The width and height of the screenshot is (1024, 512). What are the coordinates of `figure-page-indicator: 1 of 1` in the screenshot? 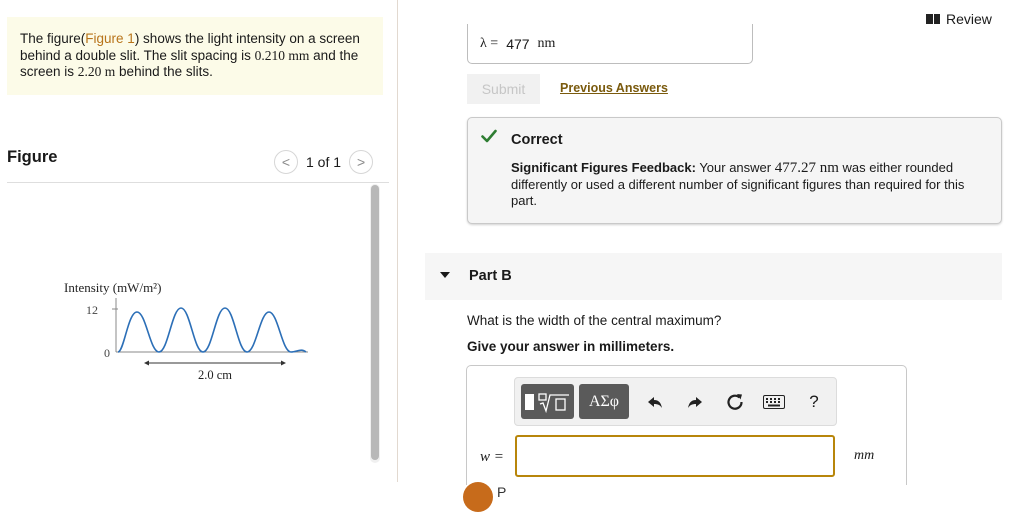 It's located at (324, 162).